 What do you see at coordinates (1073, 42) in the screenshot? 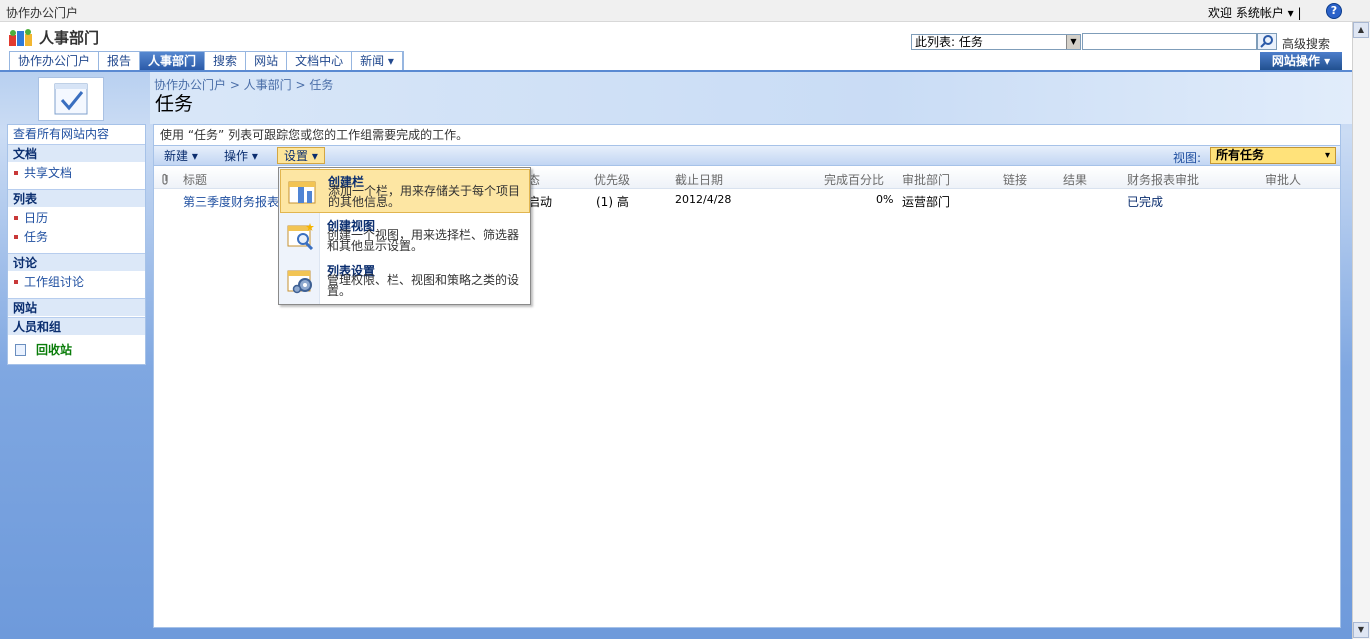
I see `chevron-down-icon: ▼` at bounding box center [1073, 42].